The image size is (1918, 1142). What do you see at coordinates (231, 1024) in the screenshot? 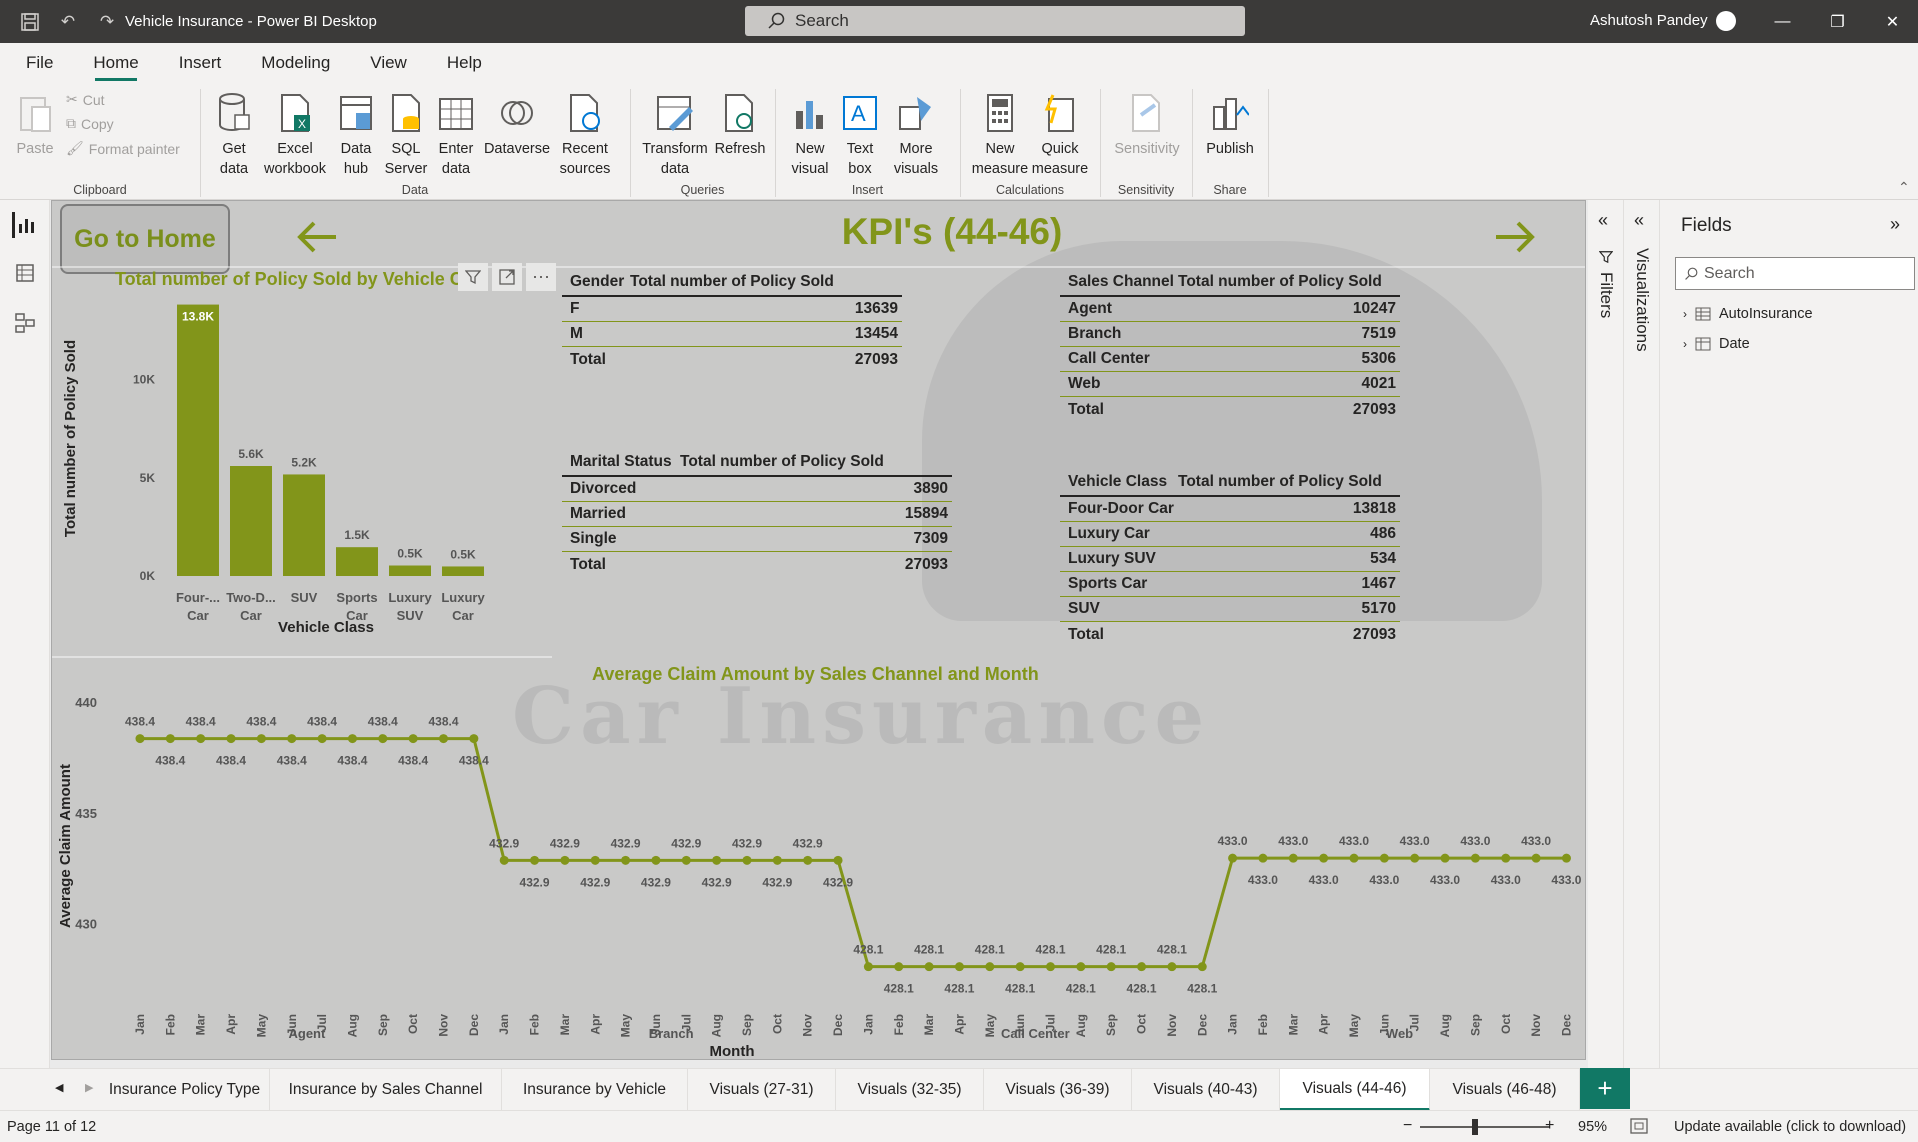
I see `x-tick-label: Apr` at bounding box center [231, 1024].